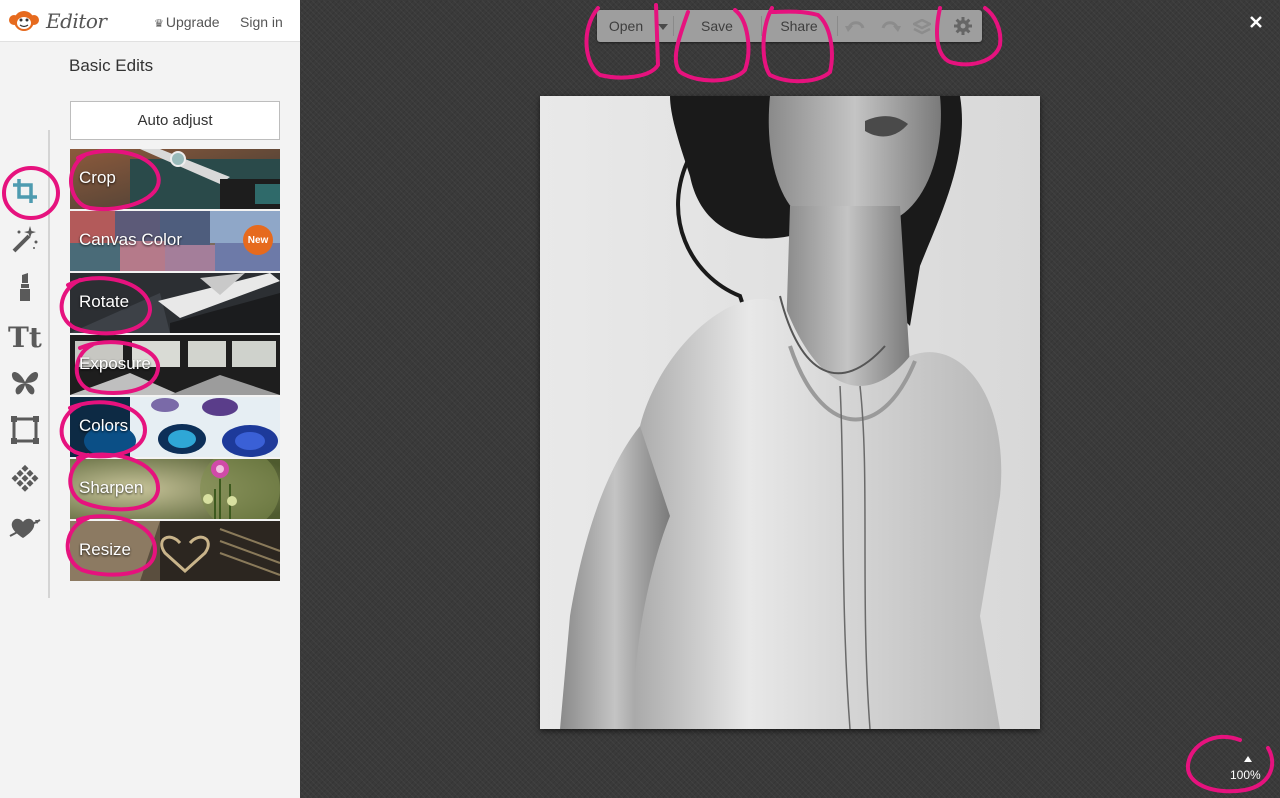  I want to click on crop-icon, so click(25, 191).